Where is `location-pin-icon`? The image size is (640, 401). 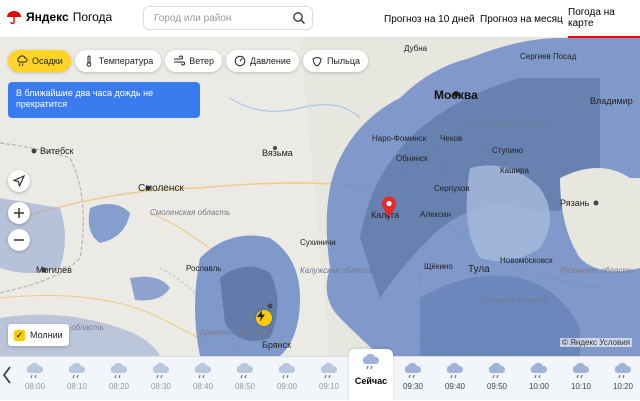 location-pin-icon is located at coordinates (389, 207).